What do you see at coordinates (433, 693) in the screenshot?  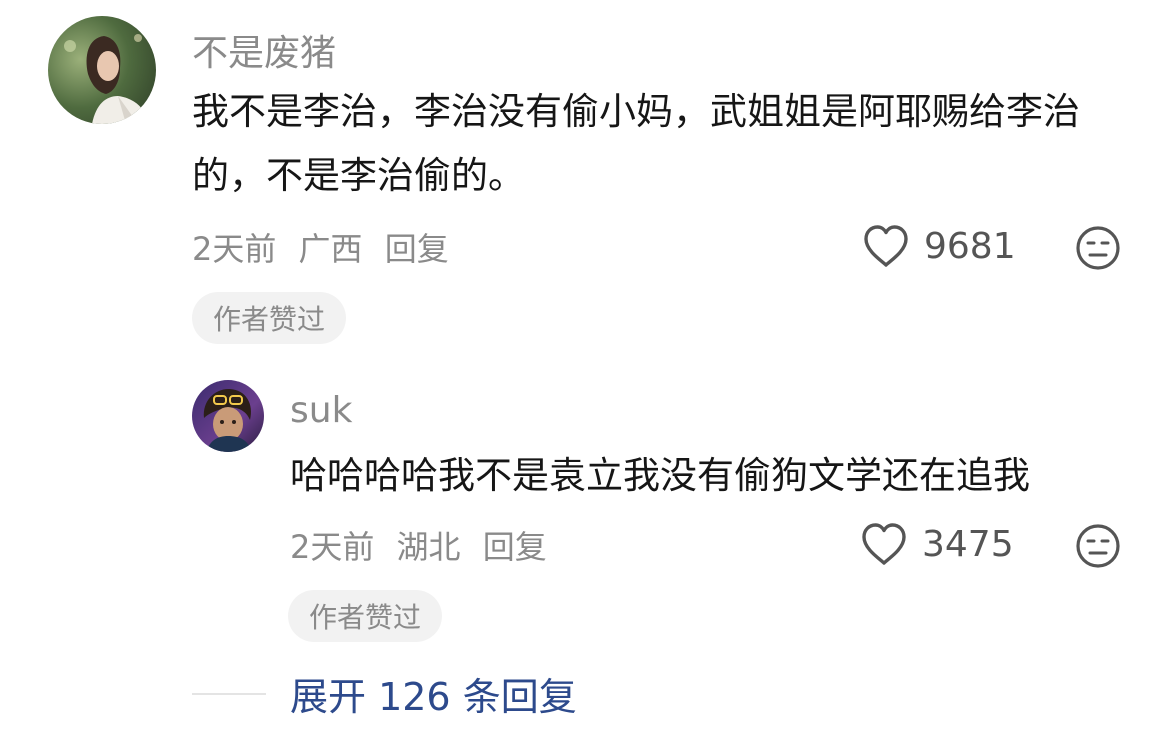 I see `expand-replies-label: 展开 126 条回复` at bounding box center [433, 693].